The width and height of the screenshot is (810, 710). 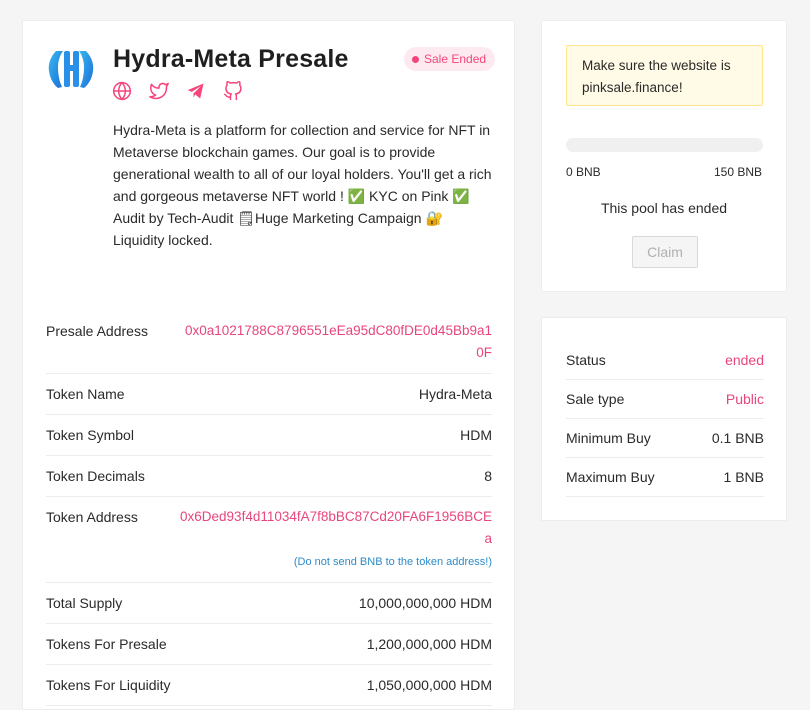 I want to click on maximum-buy-label: Maximum Buy, so click(x=610, y=477).